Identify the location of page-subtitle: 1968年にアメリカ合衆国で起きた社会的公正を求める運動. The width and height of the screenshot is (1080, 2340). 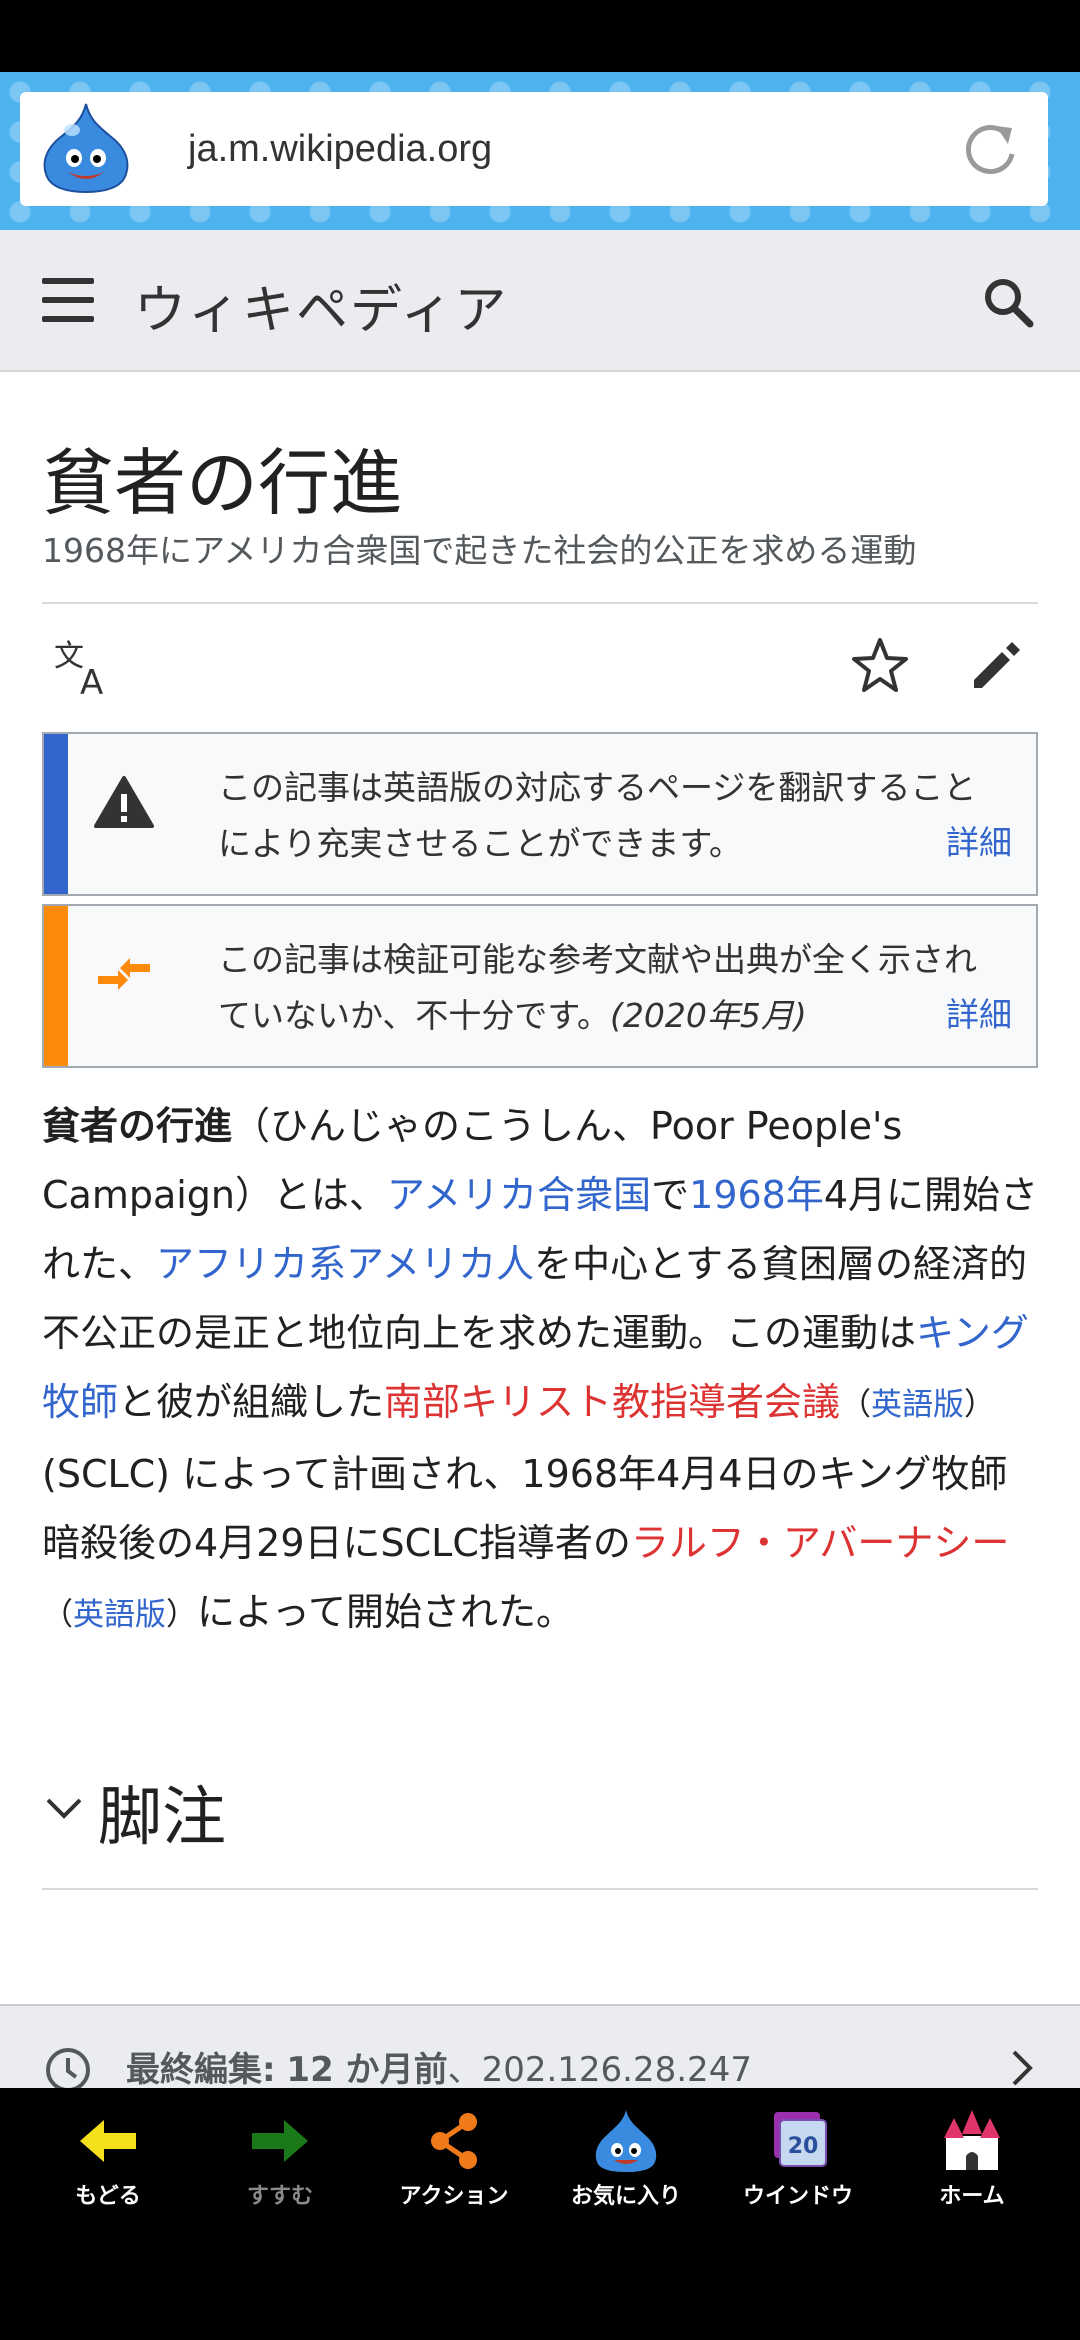
(479, 550).